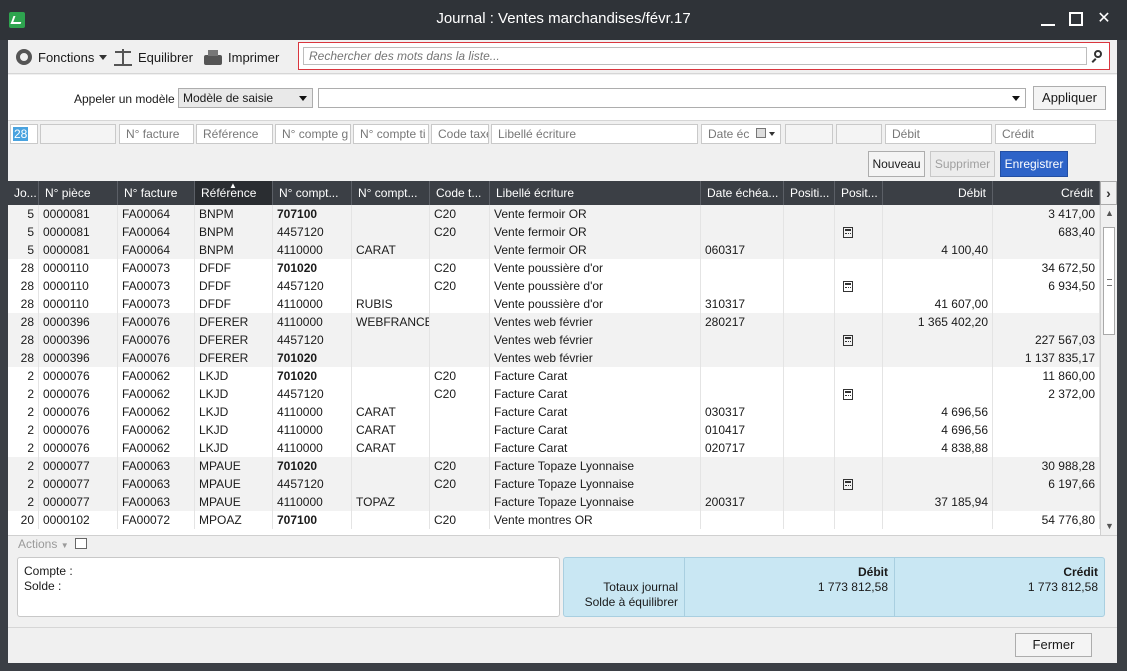 This screenshot has height=671, width=1127. Describe the element at coordinates (391, 134) in the screenshot. I see `entry-compte-tiers-field: N° compte ti` at that location.